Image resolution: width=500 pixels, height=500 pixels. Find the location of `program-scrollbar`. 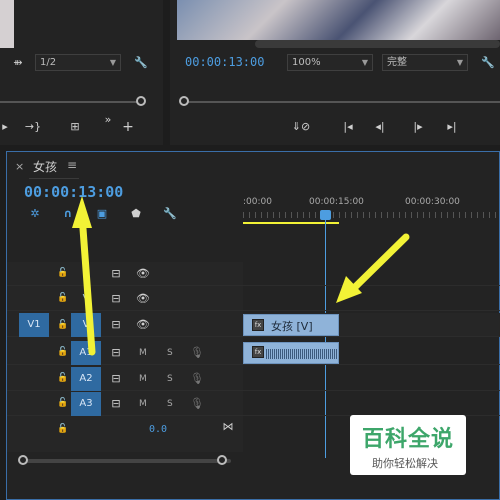

program-scrollbar is located at coordinates (377, 44).